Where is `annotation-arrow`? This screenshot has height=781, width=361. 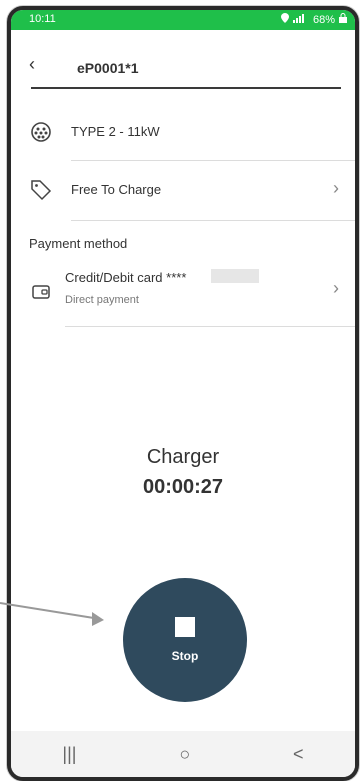
annotation-arrow is located at coordinates (52, 614).